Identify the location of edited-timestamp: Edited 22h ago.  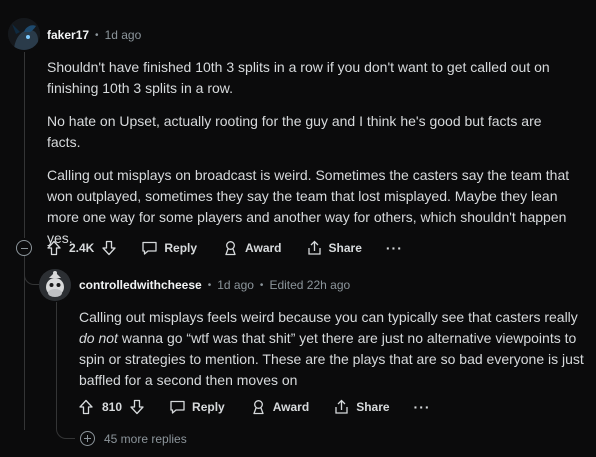
(310, 285).